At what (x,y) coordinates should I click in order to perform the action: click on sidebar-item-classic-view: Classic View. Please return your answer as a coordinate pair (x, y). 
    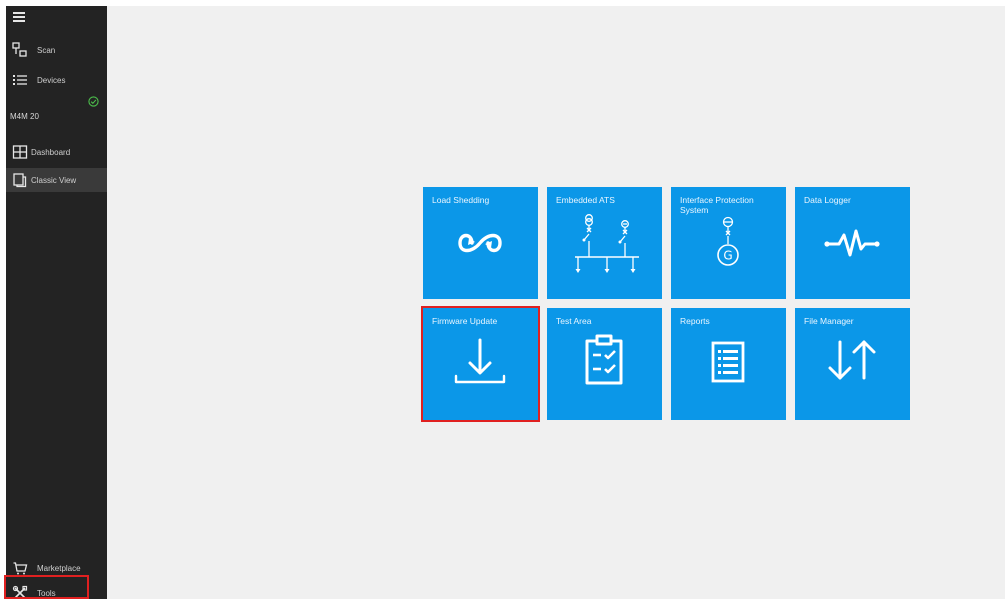
    Looking at the image, I should click on (56, 180).